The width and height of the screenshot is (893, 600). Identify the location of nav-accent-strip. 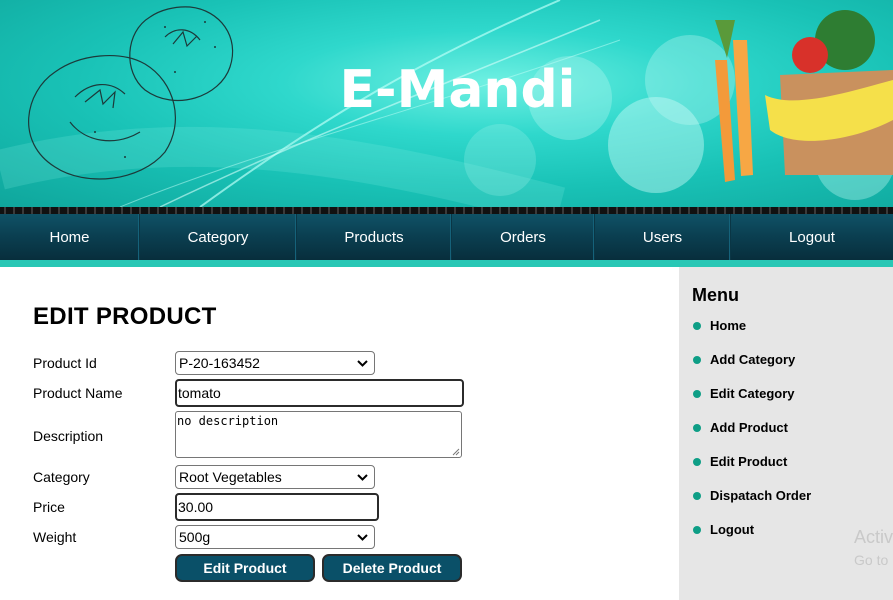
(446, 263).